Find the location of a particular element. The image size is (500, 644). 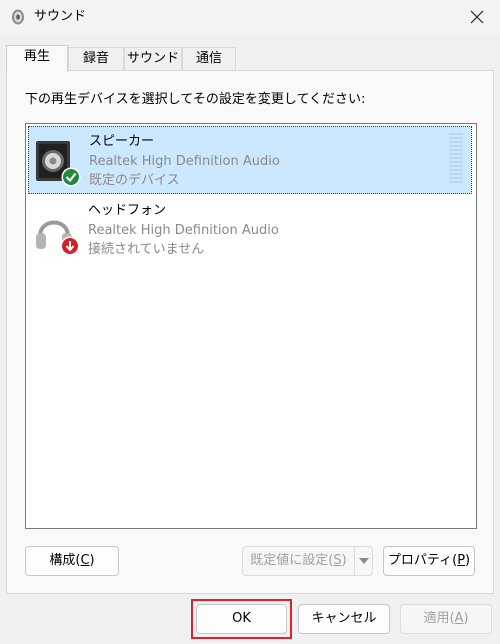

apply-button: 適用(A) is located at coordinates (446, 619).